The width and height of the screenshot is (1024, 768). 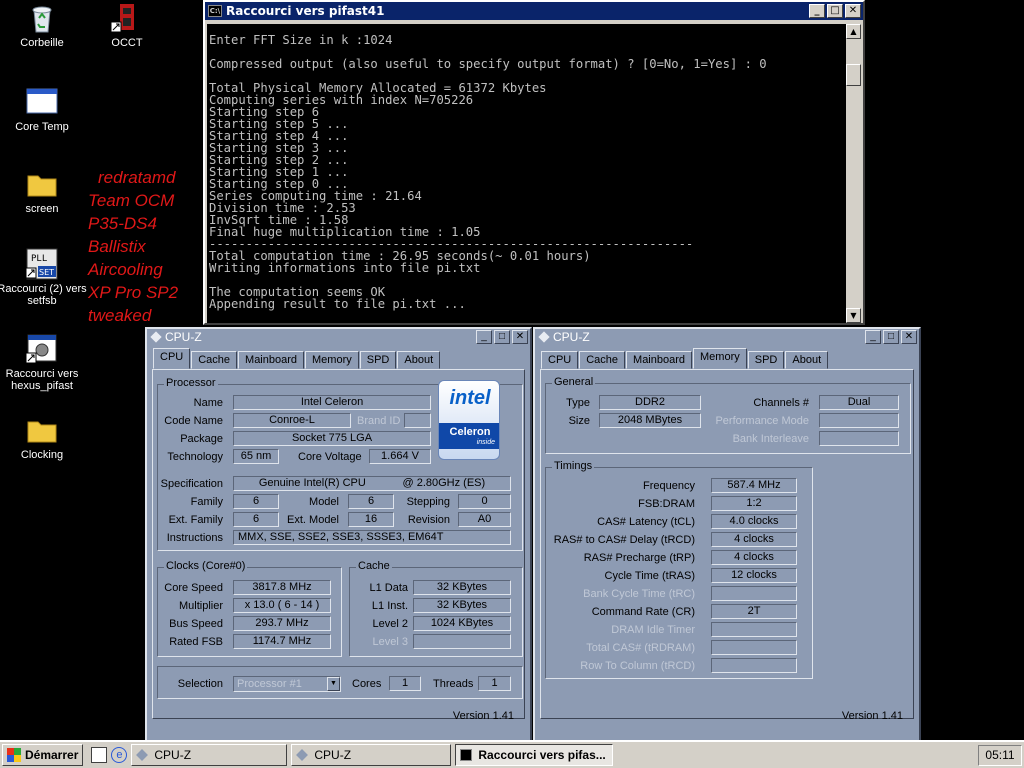 What do you see at coordinates (200, 684) in the screenshot?
I see `selection-label: Selection` at bounding box center [200, 684].